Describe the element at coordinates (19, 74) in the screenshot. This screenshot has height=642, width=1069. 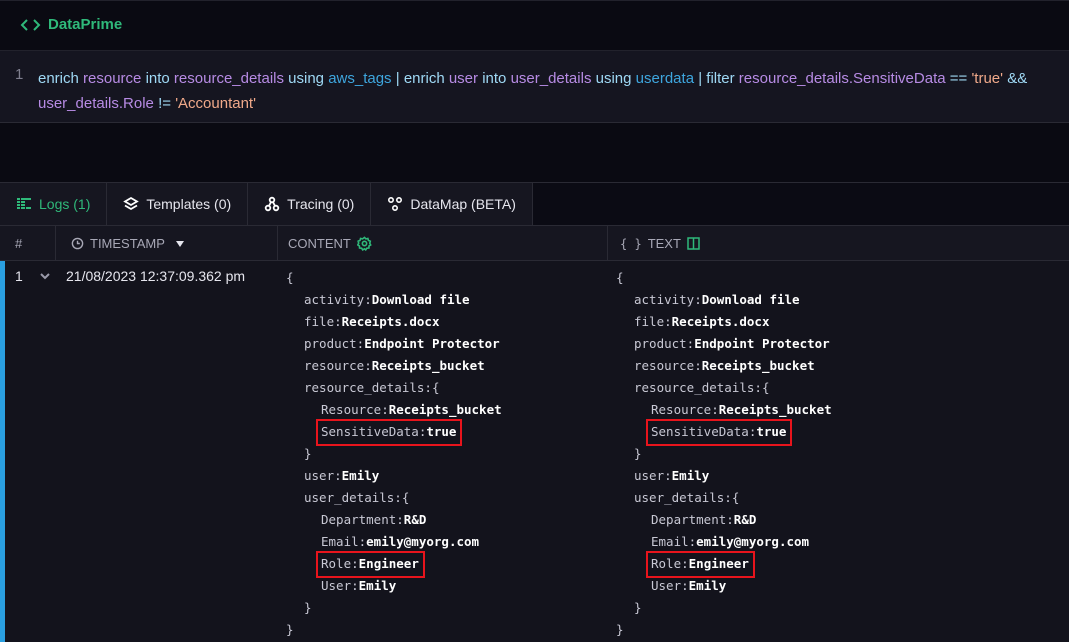
I see `line-number: 1` at that location.